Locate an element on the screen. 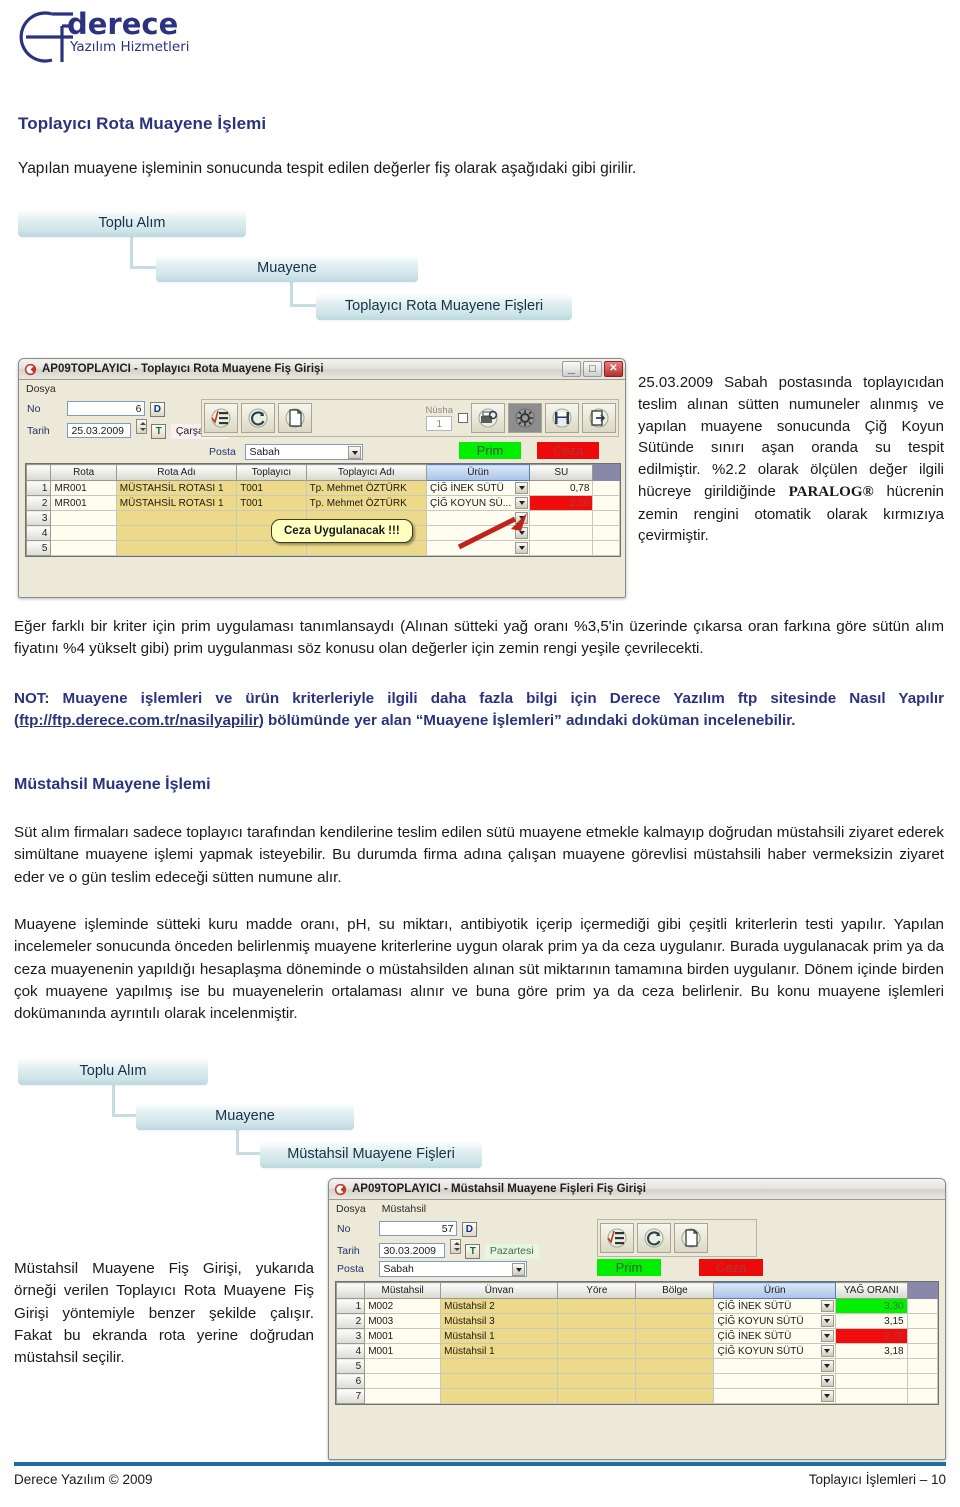  close-button: ✕ is located at coordinates (613, 369).